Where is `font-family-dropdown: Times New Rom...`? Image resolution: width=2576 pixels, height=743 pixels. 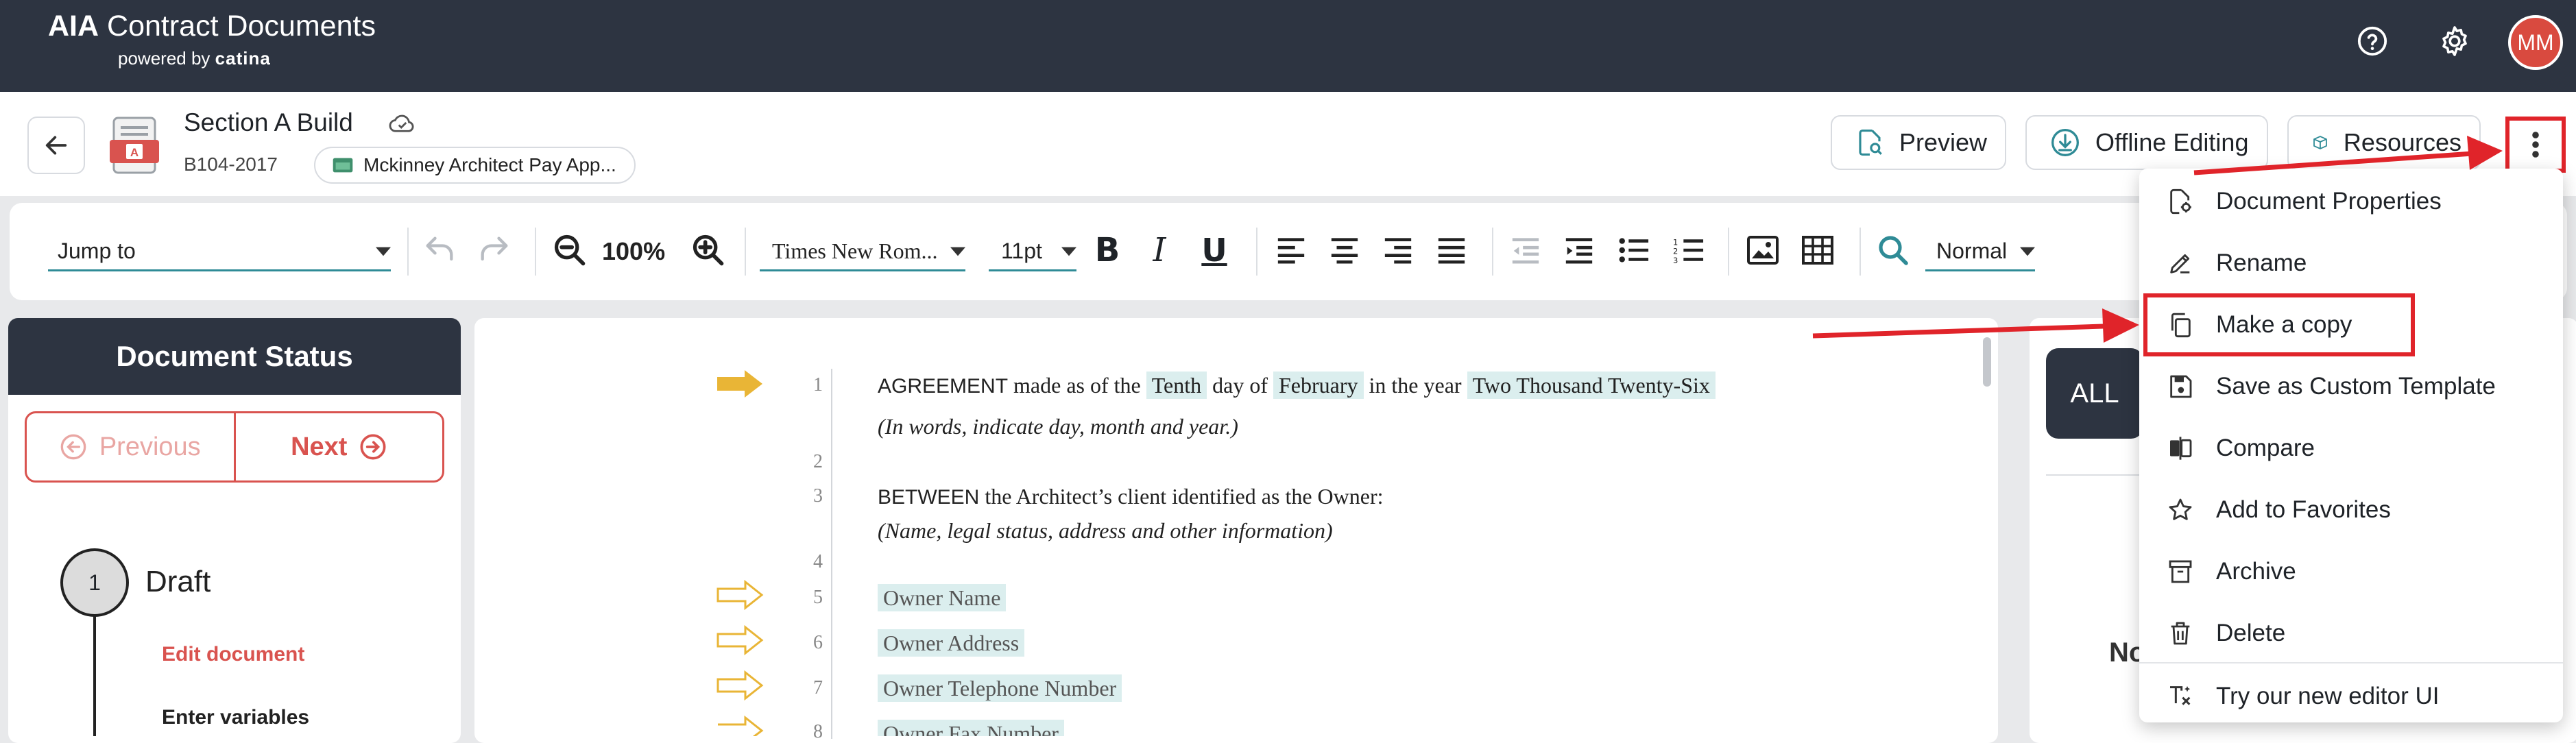 font-family-dropdown: Times New Rom... is located at coordinates (863, 252).